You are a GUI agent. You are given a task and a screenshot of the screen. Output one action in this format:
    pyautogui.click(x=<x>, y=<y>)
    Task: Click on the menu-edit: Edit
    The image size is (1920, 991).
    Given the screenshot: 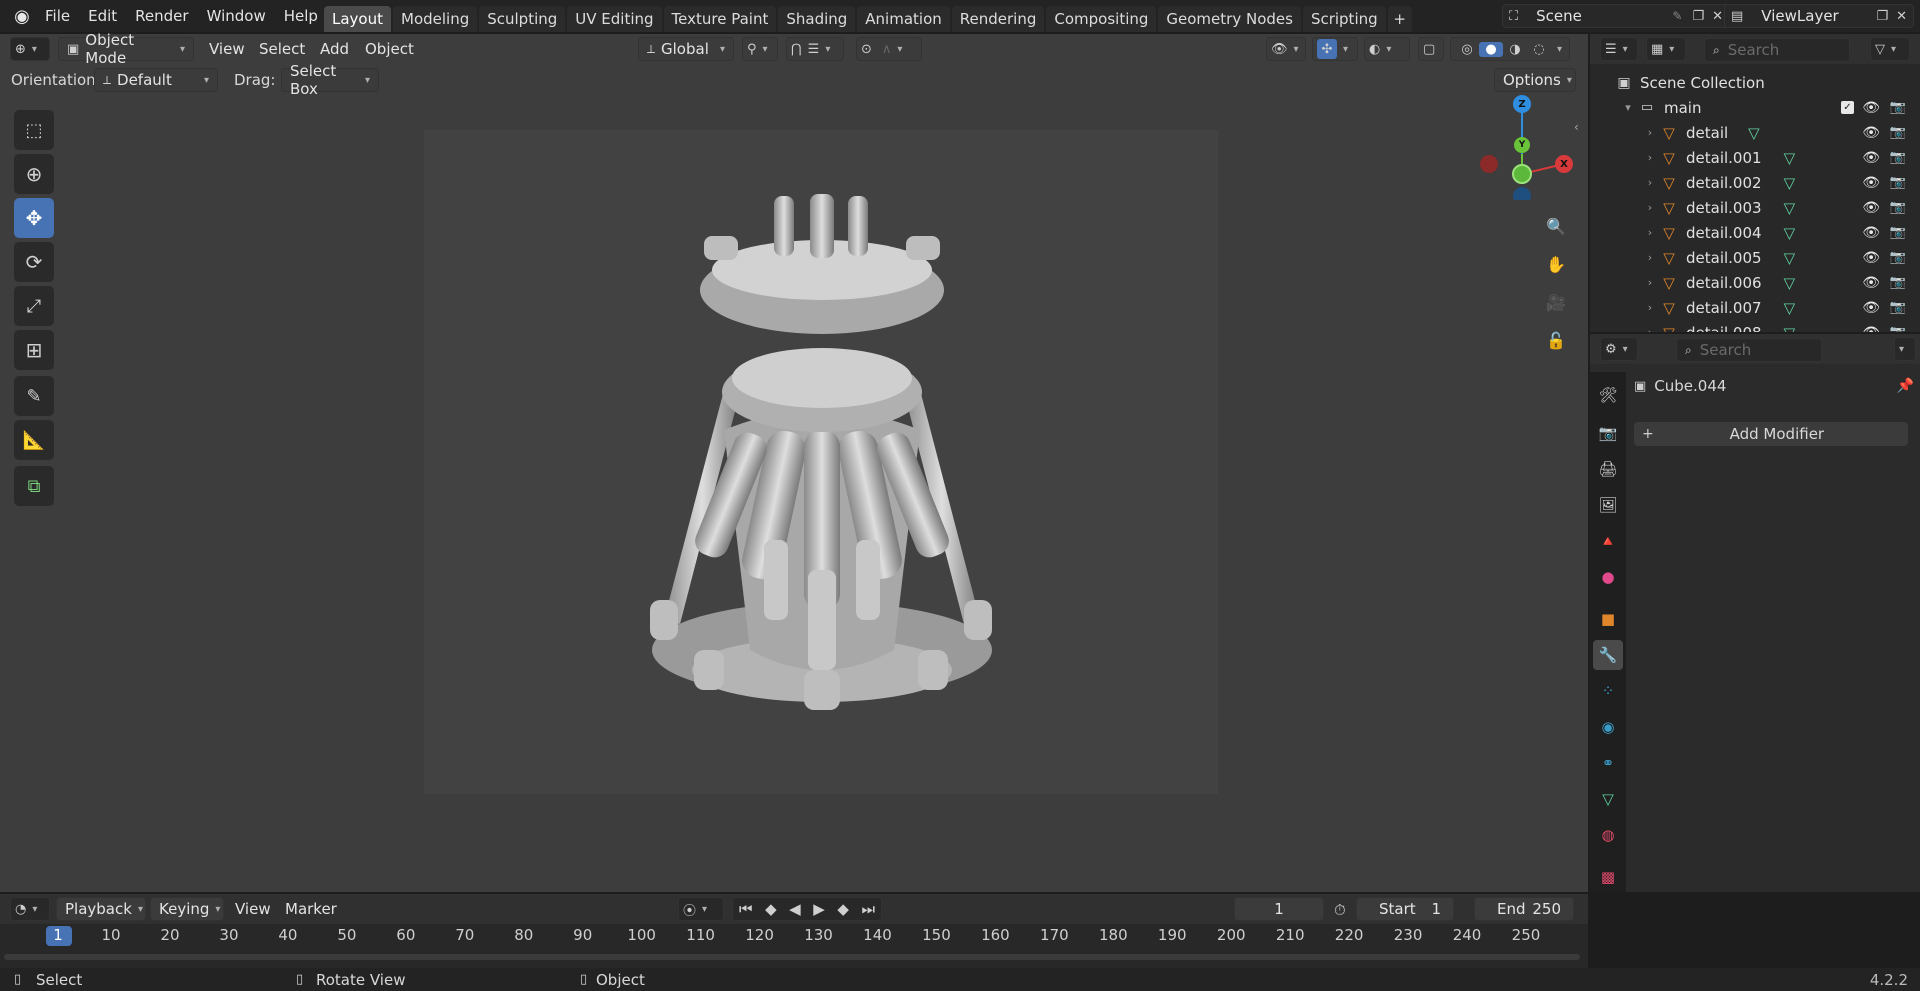 What is the action you would take?
    pyautogui.click(x=102, y=16)
    